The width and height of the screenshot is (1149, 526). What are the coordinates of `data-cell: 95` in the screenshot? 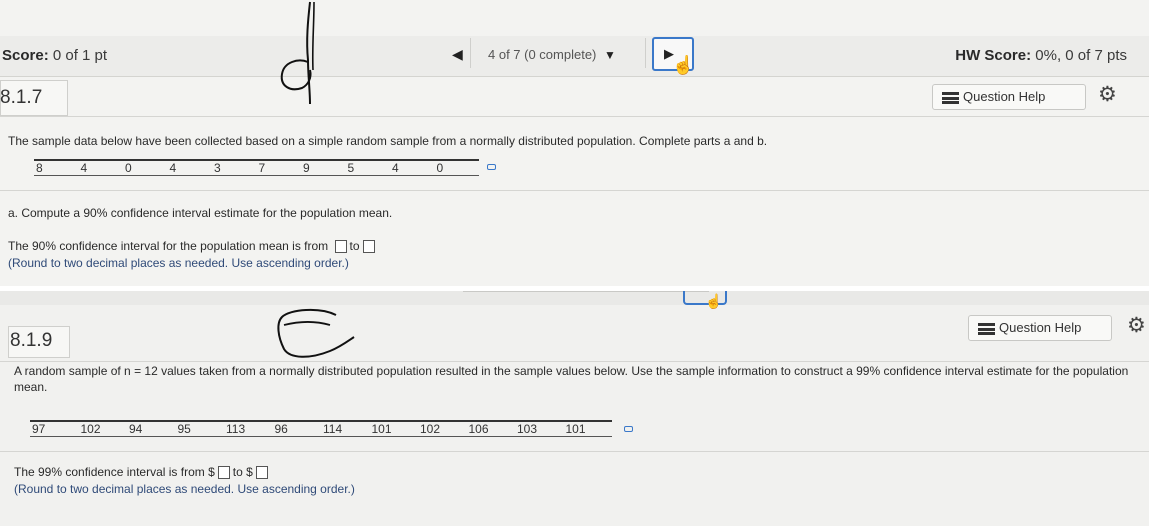 It's located at (184, 429).